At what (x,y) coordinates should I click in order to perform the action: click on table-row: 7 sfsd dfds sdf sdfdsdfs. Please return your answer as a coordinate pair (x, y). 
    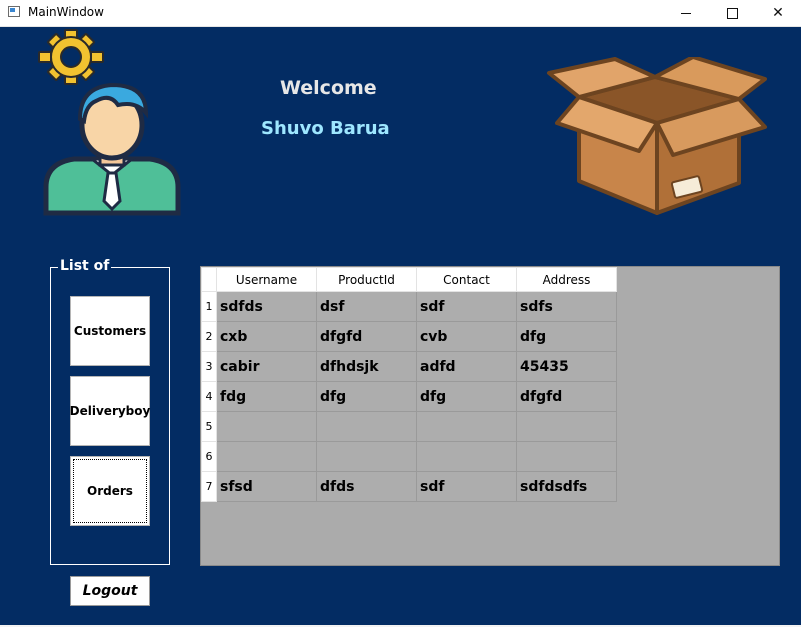
    Looking at the image, I should click on (409, 486).